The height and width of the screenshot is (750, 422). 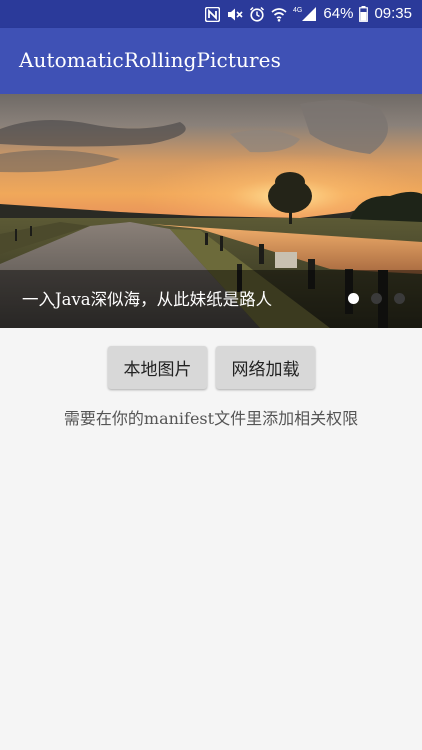 I want to click on app-bar: AutomaticRollingPictures, so click(x=211, y=61).